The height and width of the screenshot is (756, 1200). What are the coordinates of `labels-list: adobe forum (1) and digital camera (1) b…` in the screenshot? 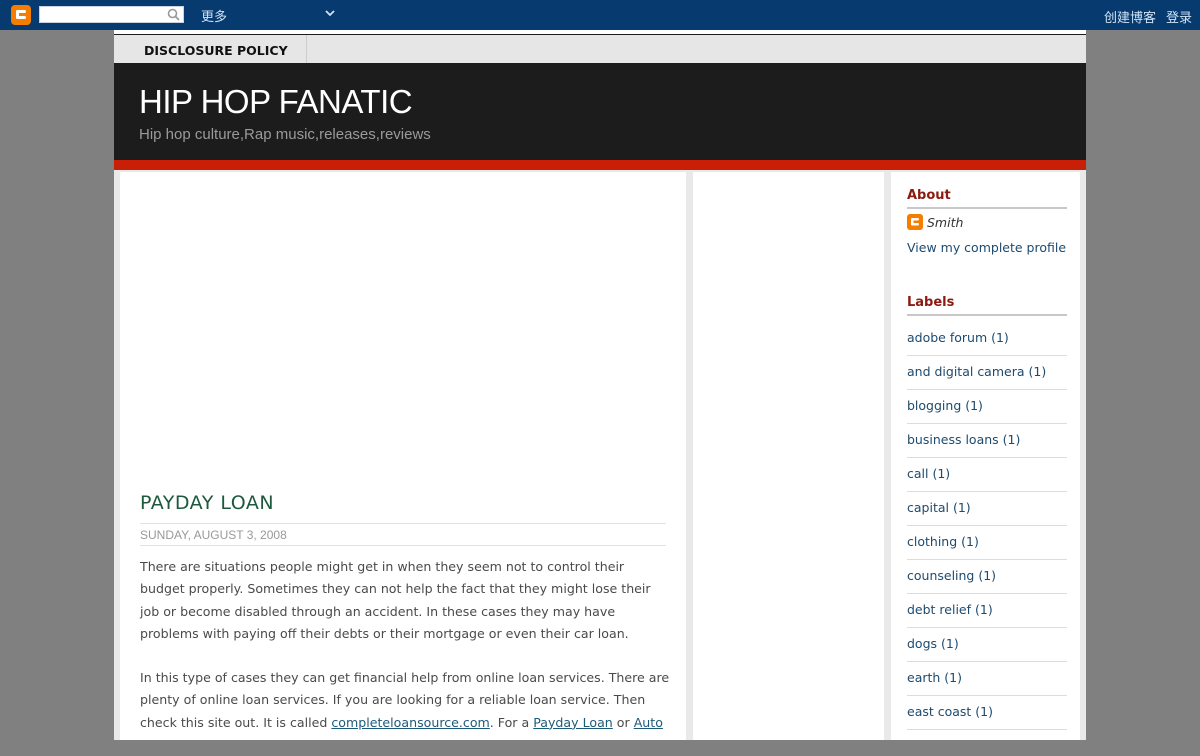 It's located at (987, 526).